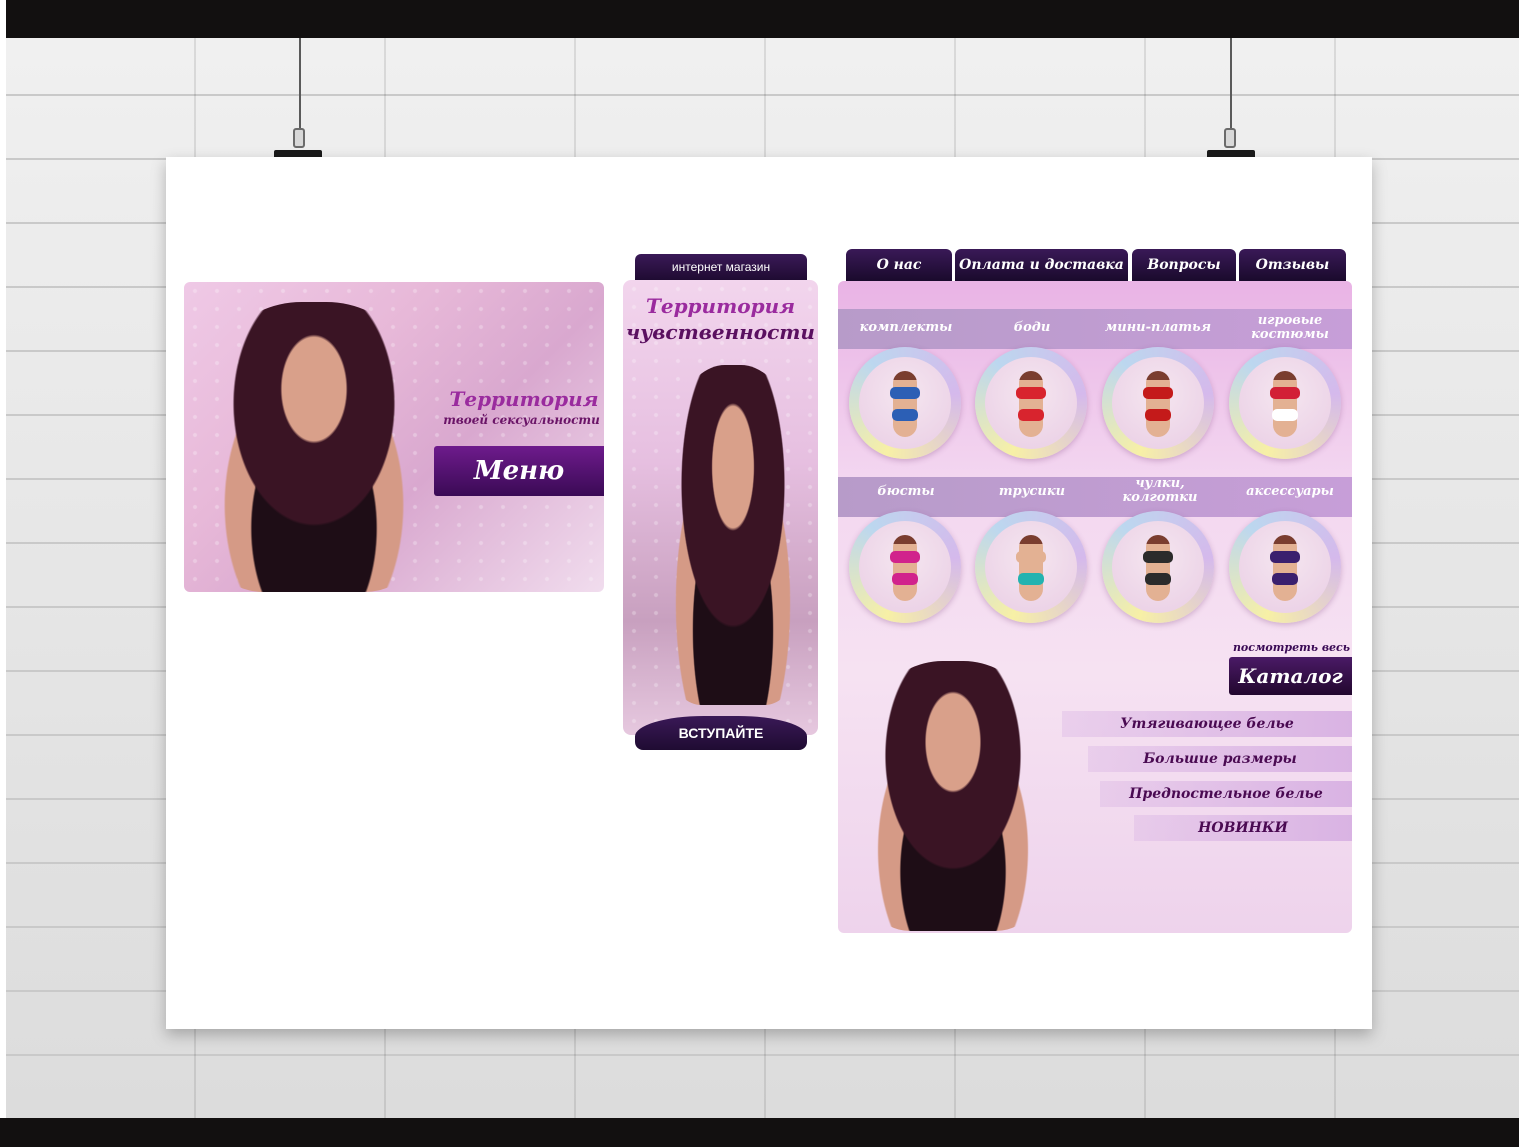 The height and width of the screenshot is (1147, 1519). Describe the element at coordinates (721, 733) in the screenshot. I see `join-button: ВСТУПАЙТЕ` at that location.